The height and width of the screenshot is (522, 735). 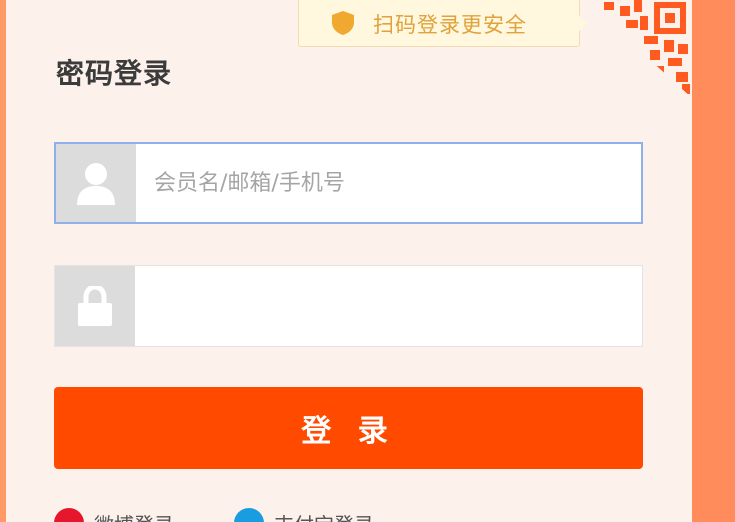 What do you see at coordinates (324, 515) in the screenshot?
I see `alipay-login-label: 支付宝登录` at bounding box center [324, 515].